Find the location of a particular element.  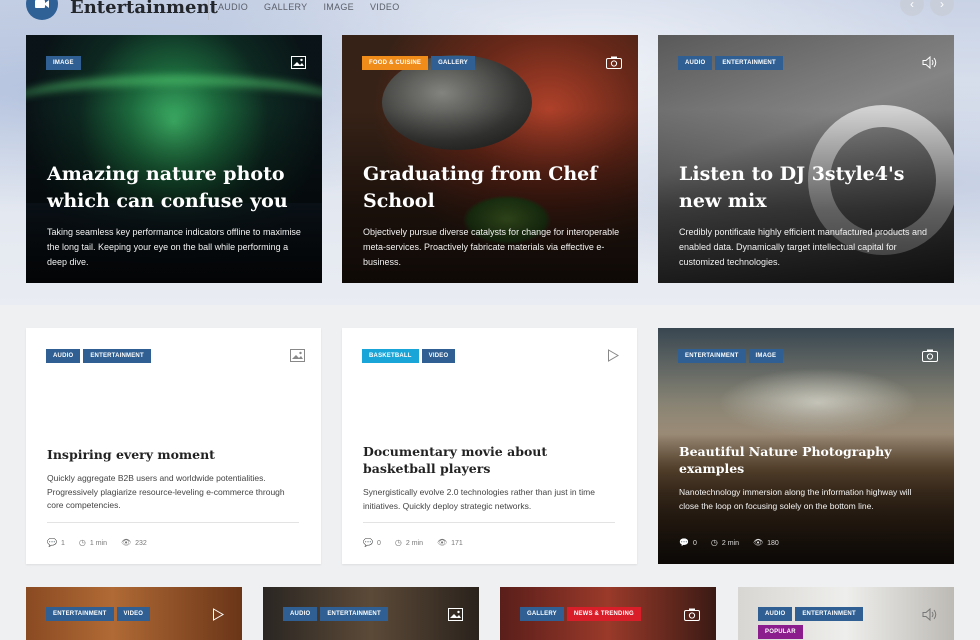

post-title: Inspiring every moment is located at coordinates (172, 454).